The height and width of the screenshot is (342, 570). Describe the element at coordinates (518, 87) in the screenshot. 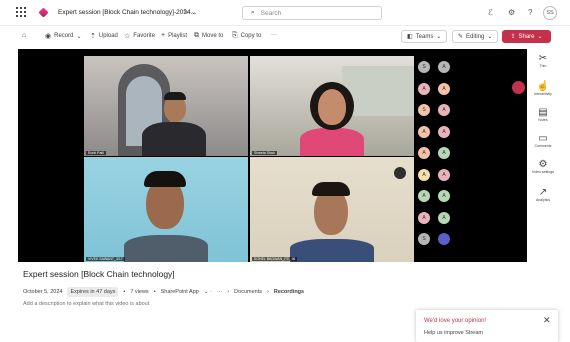

I see `record-indicator` at that location.